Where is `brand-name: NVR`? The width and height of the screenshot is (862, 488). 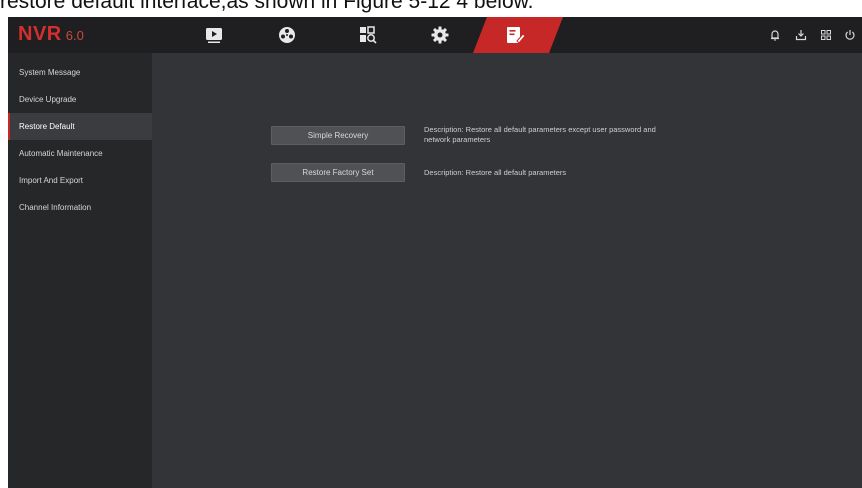 brand-name: NVR is located at coordinates (40, 34).